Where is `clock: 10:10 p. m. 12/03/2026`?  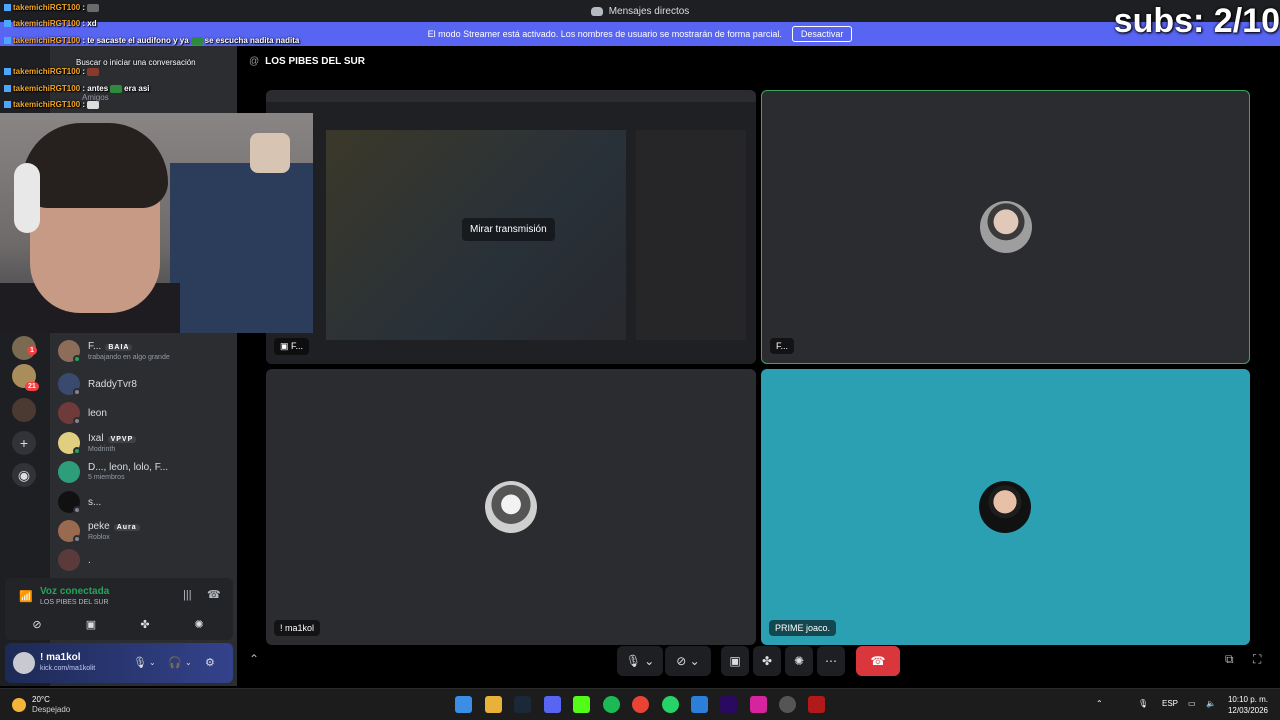
clock: 10:10 p. m. 12/03/2026 is located at coordinates (1248, 705).